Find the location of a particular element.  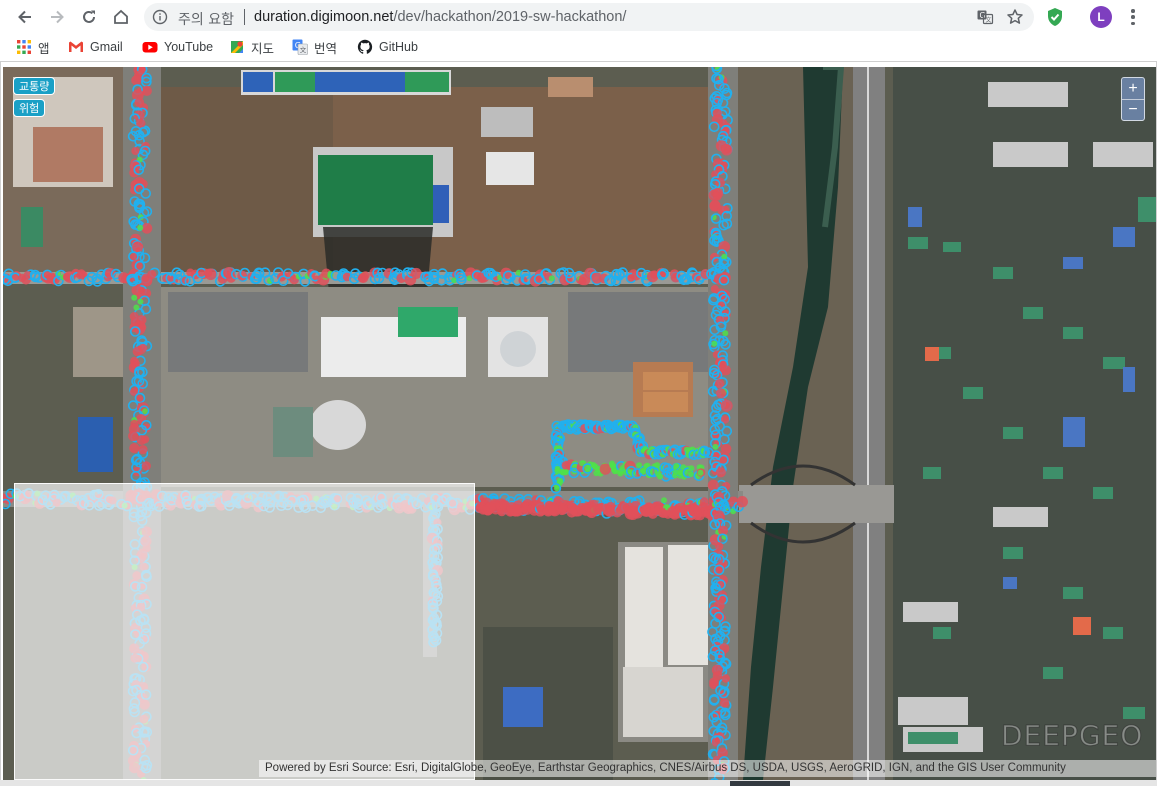

back-button is located at coordinates (25, 17).